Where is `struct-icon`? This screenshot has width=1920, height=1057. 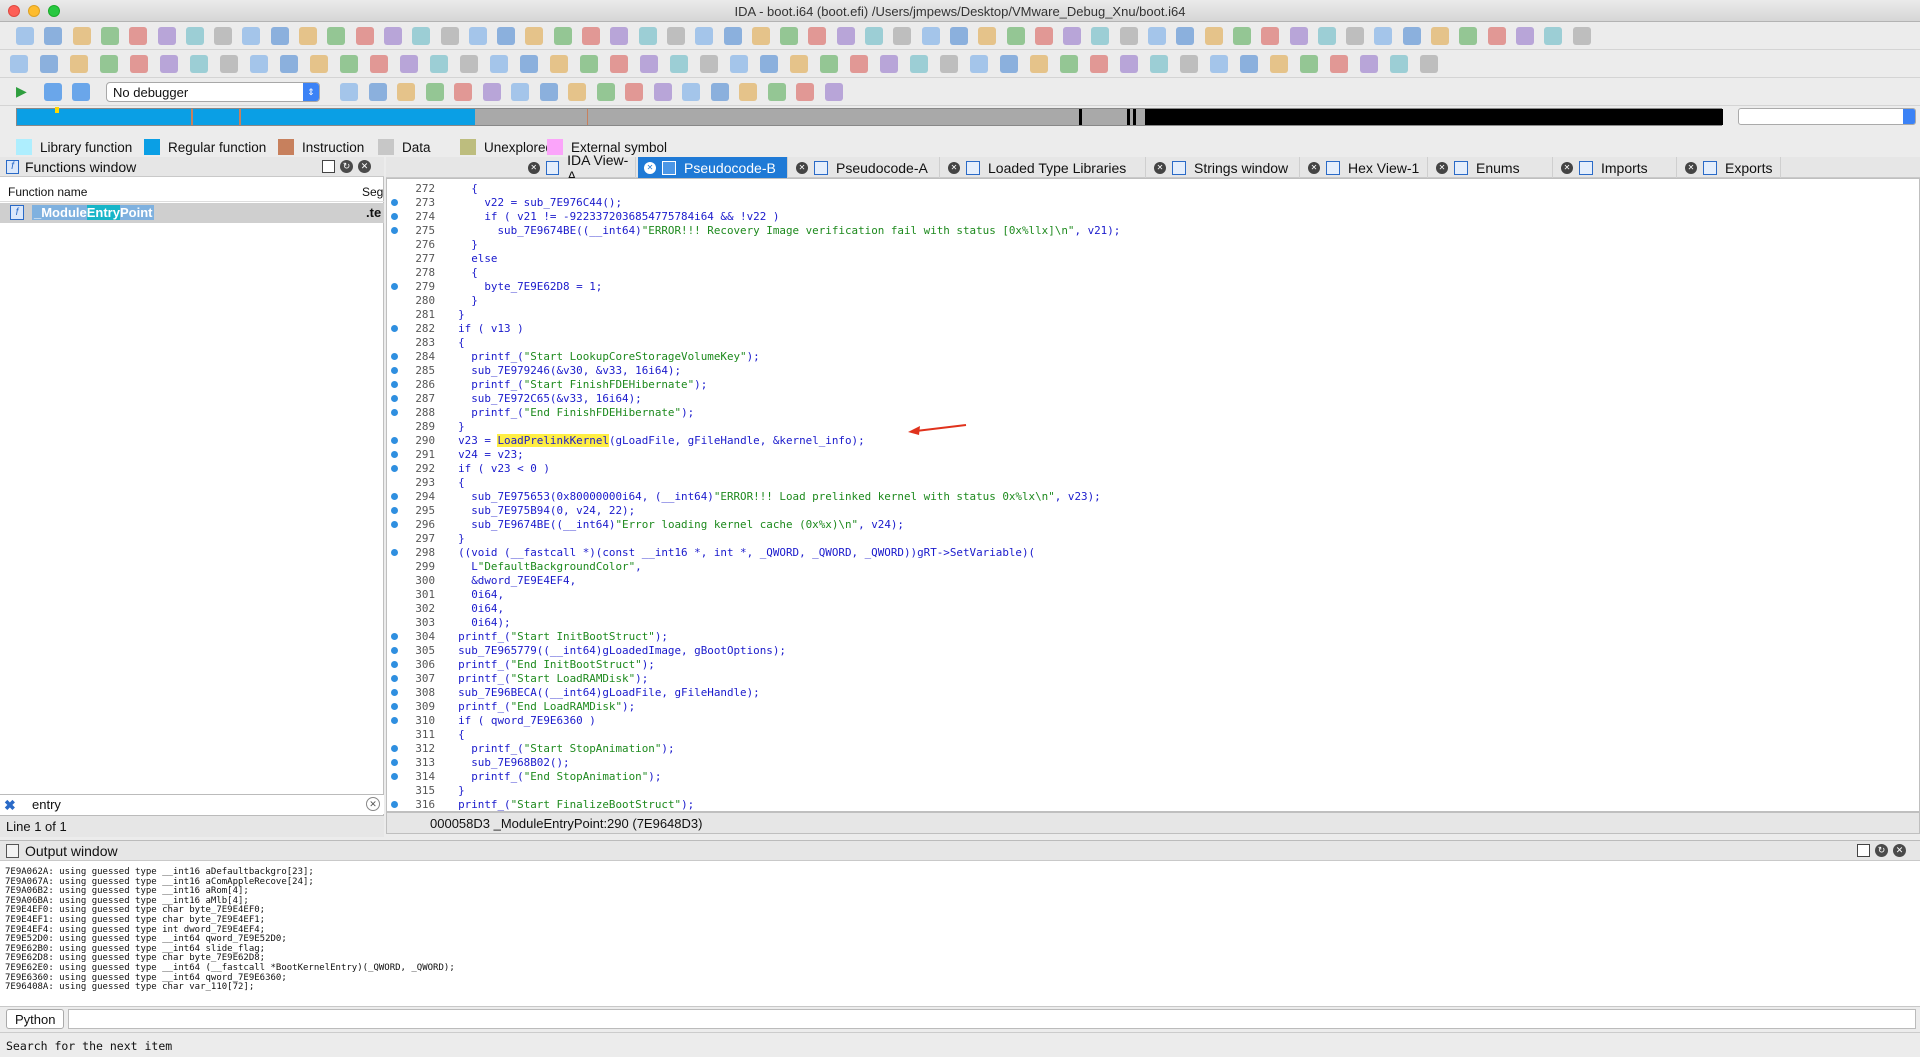
struct-icon is located at coordinates (732, 36).